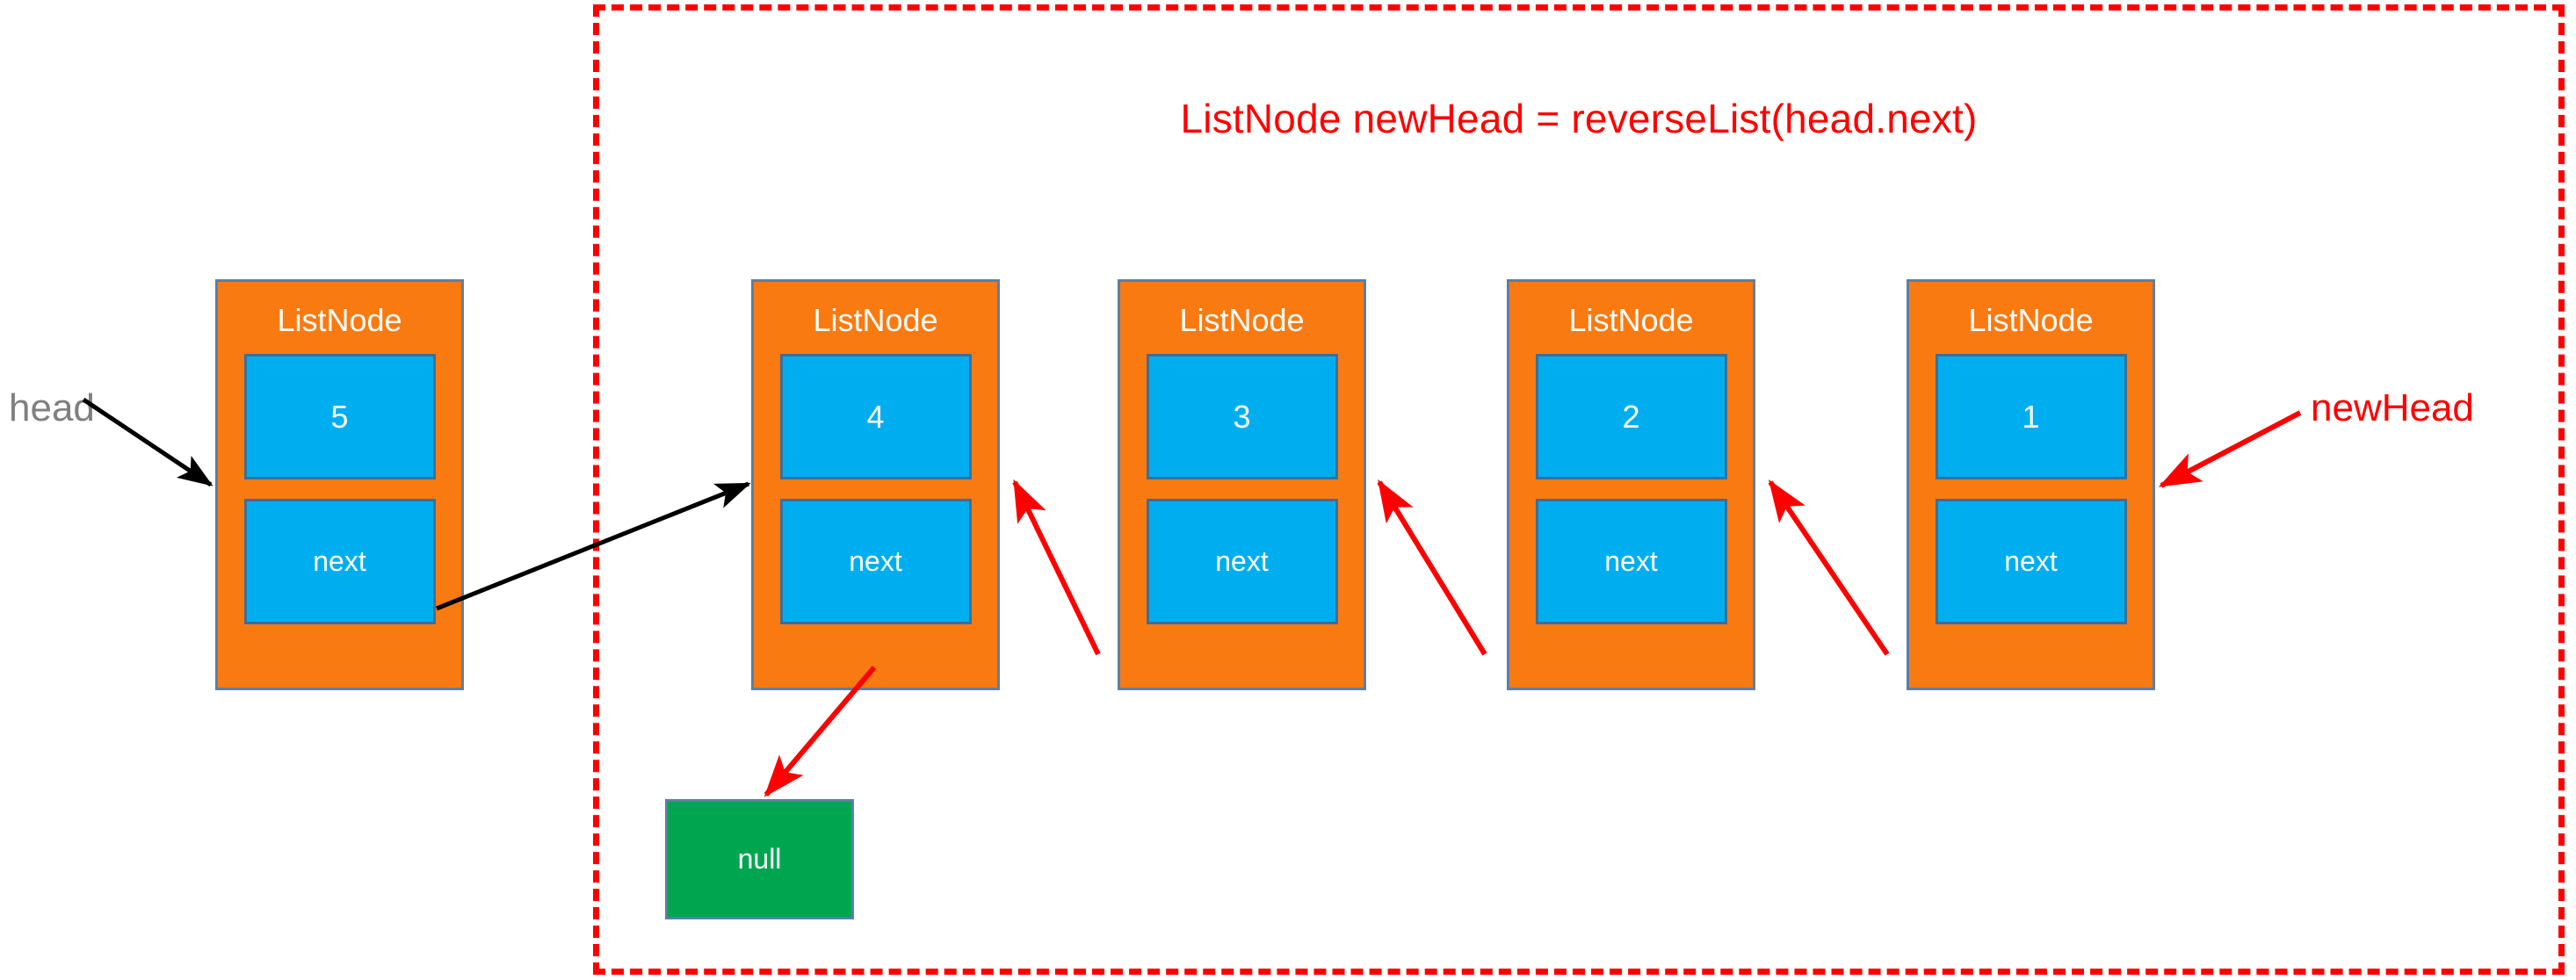 The height and width of the screenshot is (980, 2576). What do you see at coordinates (1242, 417) in the screenshot?
I see `list-node-value-cell: 3` at bounding box center [1242, 417].